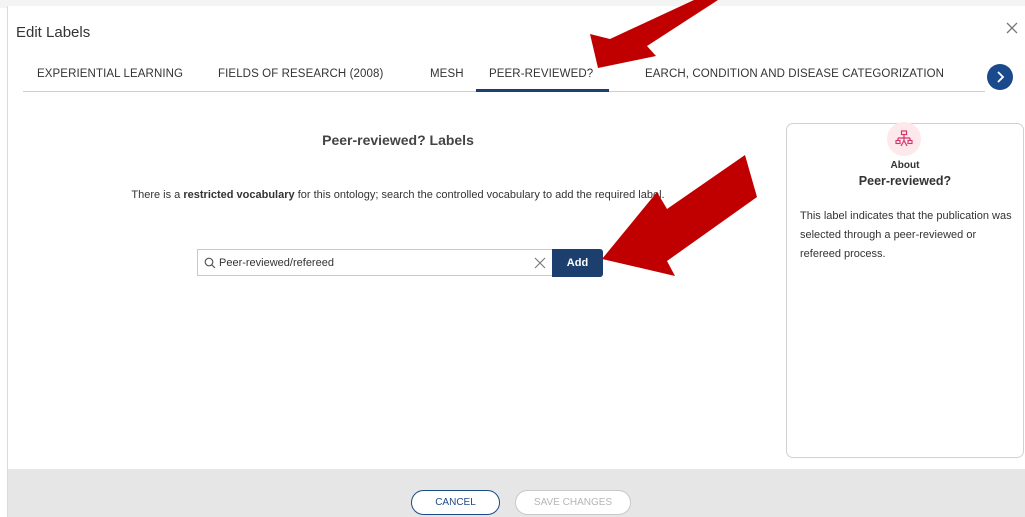 This screenshot has width=1025, height=517. What do you see at coordinates (679, 215) in the screenshot?
I see `arrow-to-add-button-icon` at bounding box center [679, 215].